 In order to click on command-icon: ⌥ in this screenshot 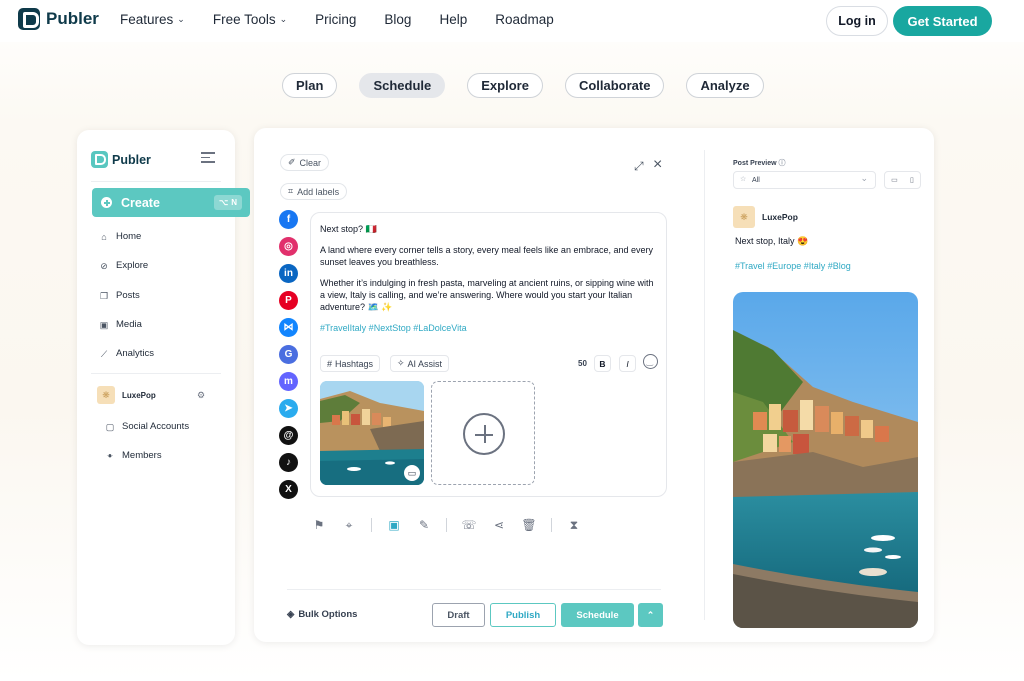, I will do `click(224, 202)`.